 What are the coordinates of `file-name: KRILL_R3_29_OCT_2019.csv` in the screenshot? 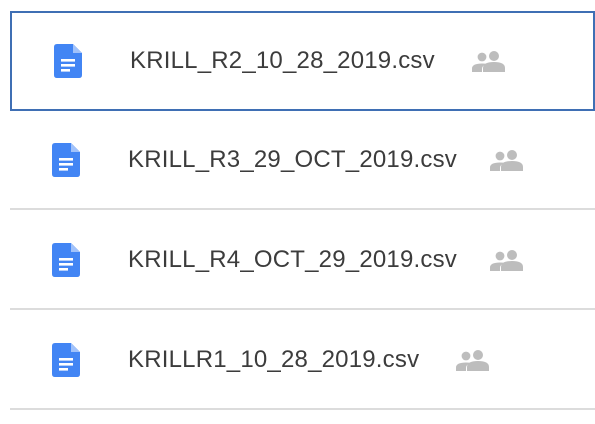 It's located at (292, 159).